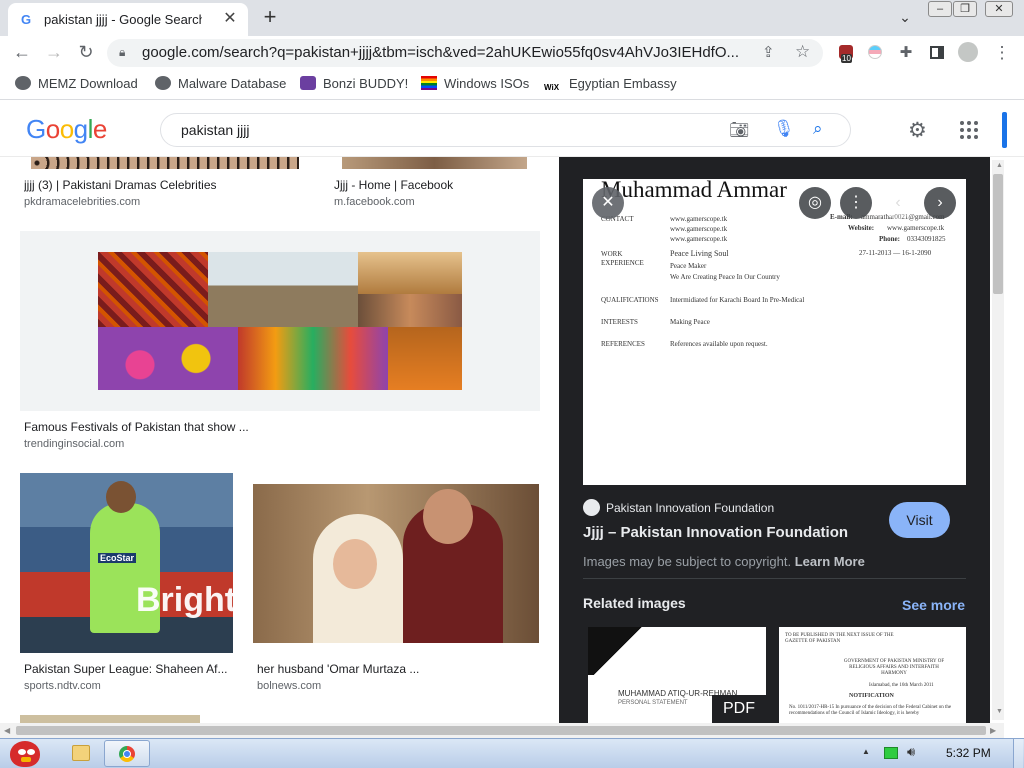  Describe the element at coordinates (22, 52) in the screenshot. I see `back-arrow-icon: ←` at that location.